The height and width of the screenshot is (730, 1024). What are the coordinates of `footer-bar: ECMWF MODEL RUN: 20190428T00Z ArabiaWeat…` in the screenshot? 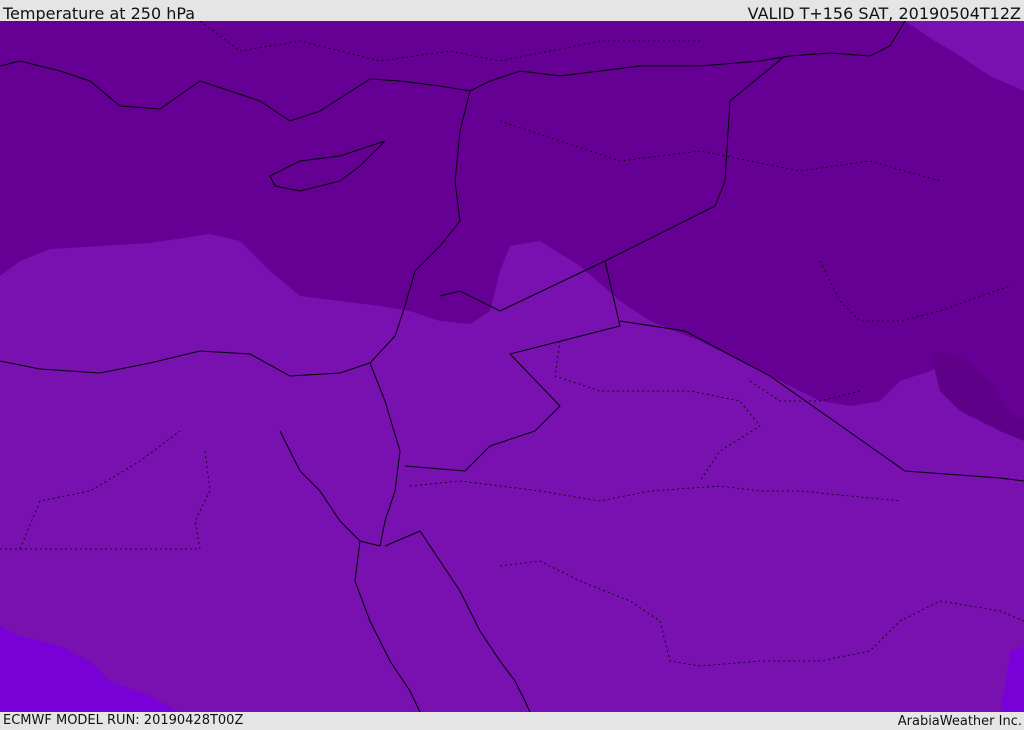 It's located at (512, 720).